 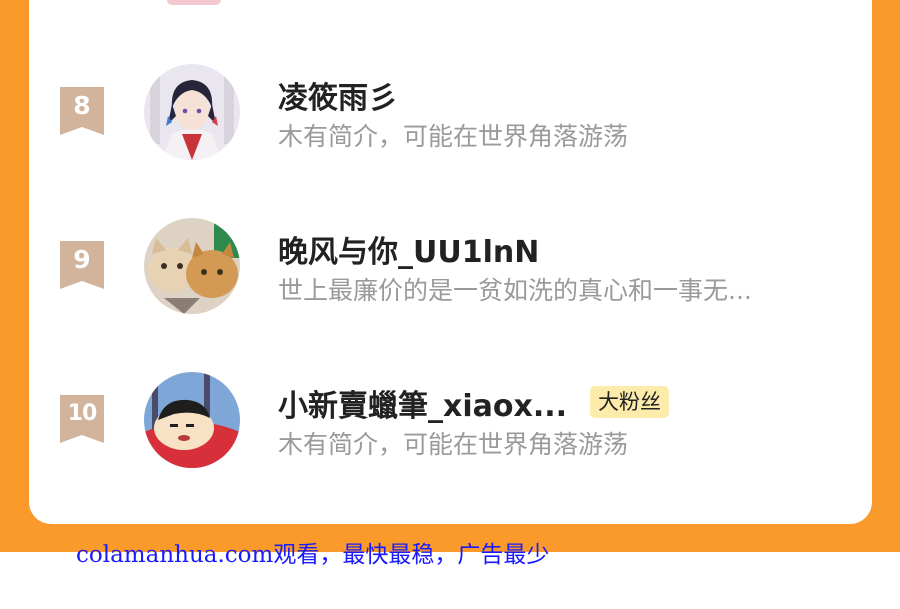 What do you see at coordinates (194, 2) in the screenshot?
I see `avatar` at bounding box center [194, 2].